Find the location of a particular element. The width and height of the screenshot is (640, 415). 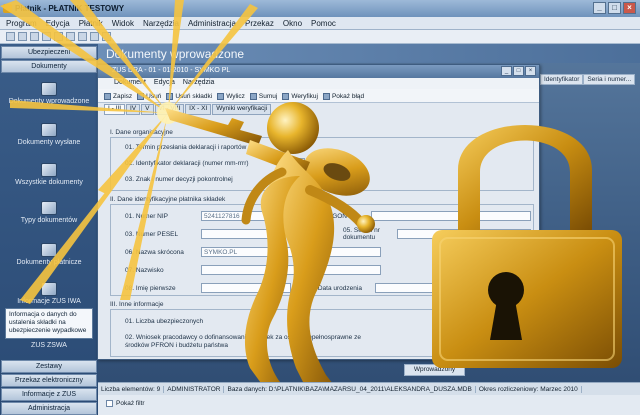

wniosek-pfron-field is located at coordinates (496, 341).